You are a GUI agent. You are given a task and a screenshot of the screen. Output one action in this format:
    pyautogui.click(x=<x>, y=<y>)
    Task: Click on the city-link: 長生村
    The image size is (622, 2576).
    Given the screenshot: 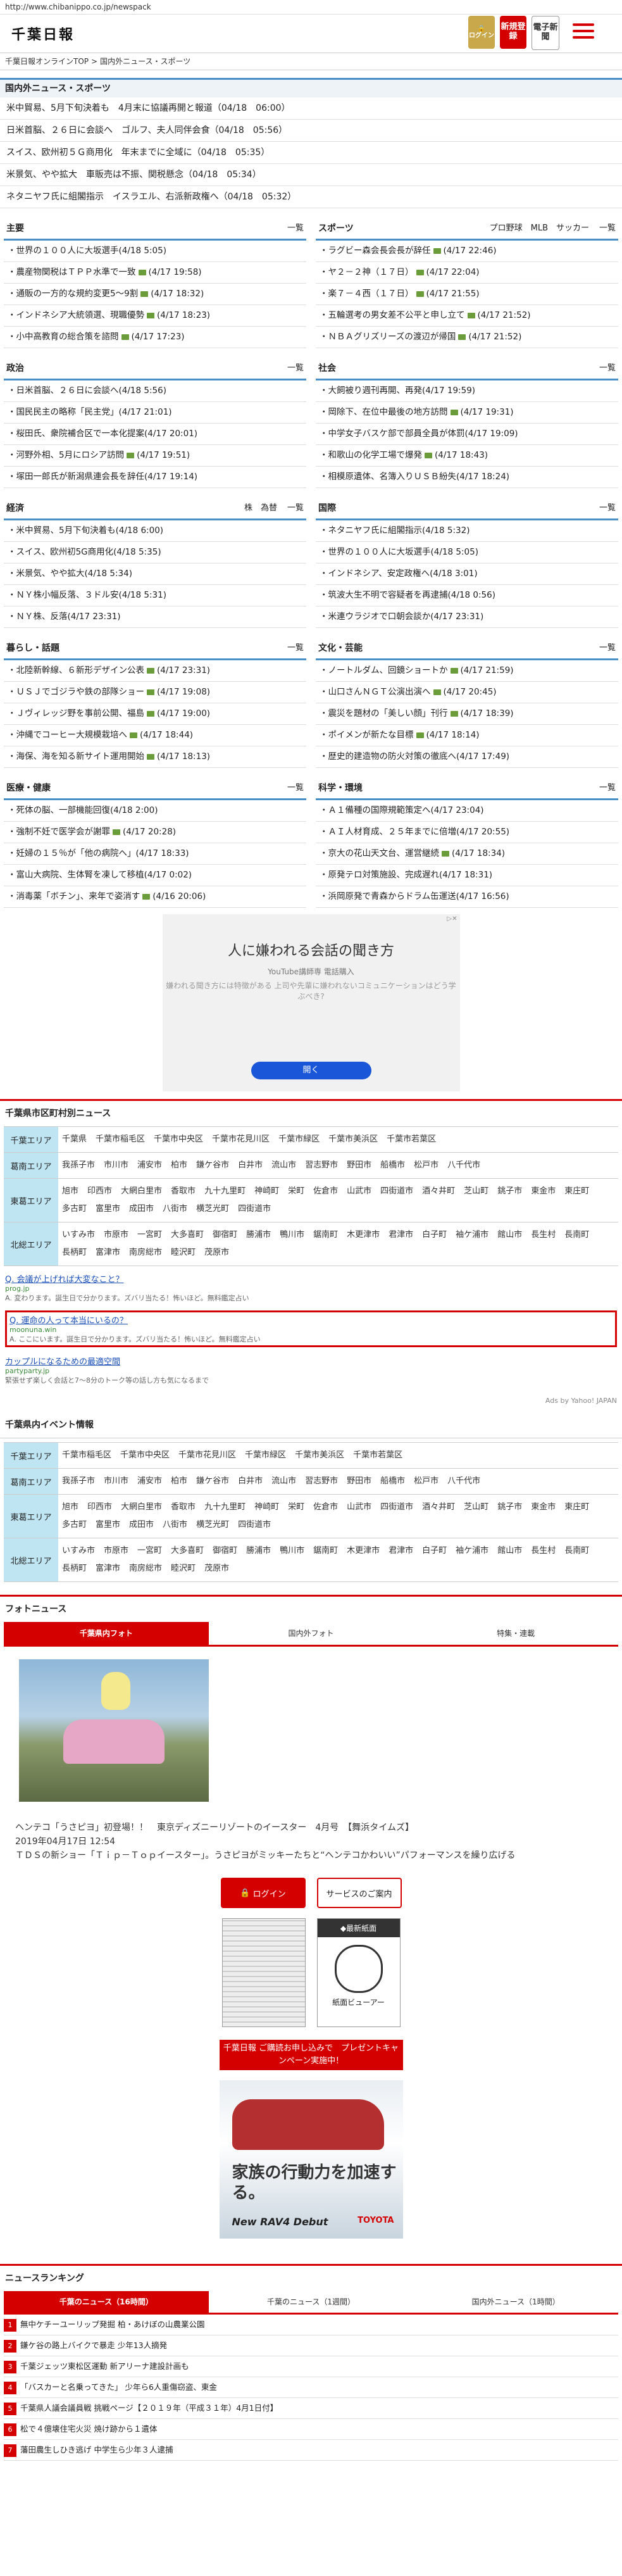 What is the action you would take?
    pyautogui.click(x=543, y=1235)
    